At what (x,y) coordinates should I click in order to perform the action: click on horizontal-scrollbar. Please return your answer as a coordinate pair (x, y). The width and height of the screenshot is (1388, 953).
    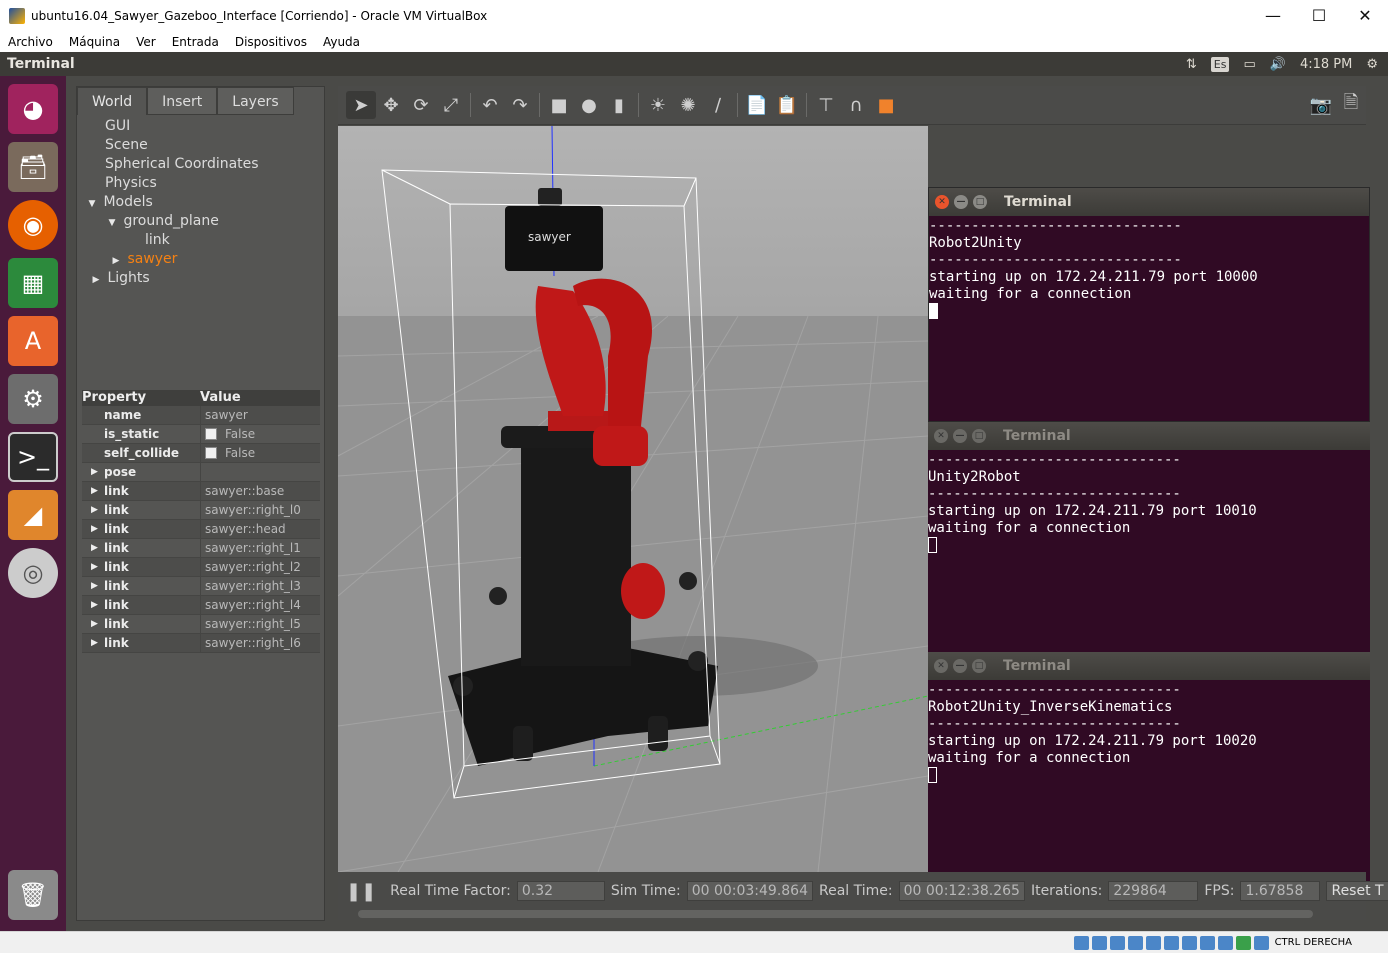
    Looking at the image, I should click on (835, 914).